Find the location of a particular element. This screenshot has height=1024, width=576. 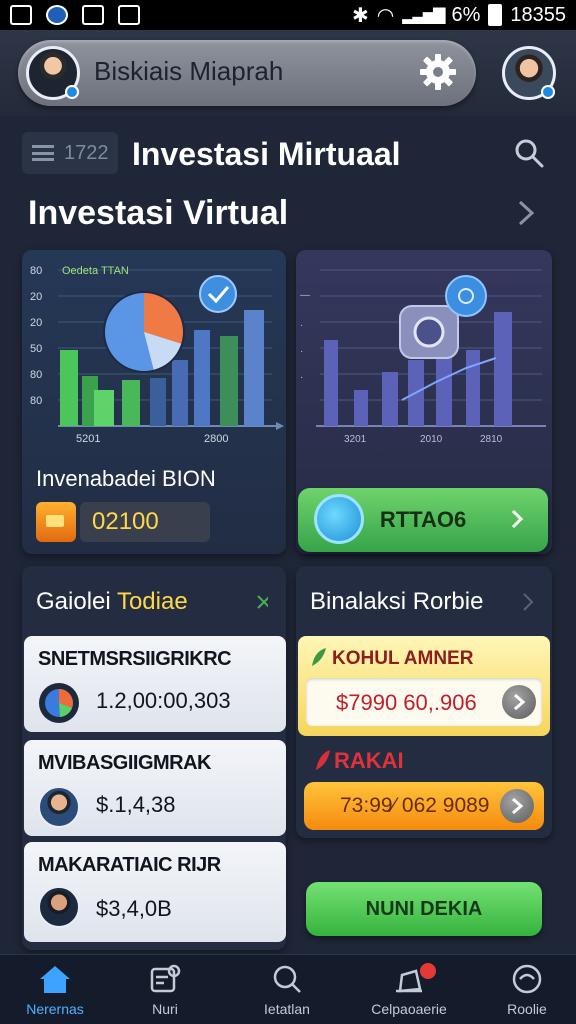

section-title: Investasi Mirtuaal is located at coordinates (266, 154).